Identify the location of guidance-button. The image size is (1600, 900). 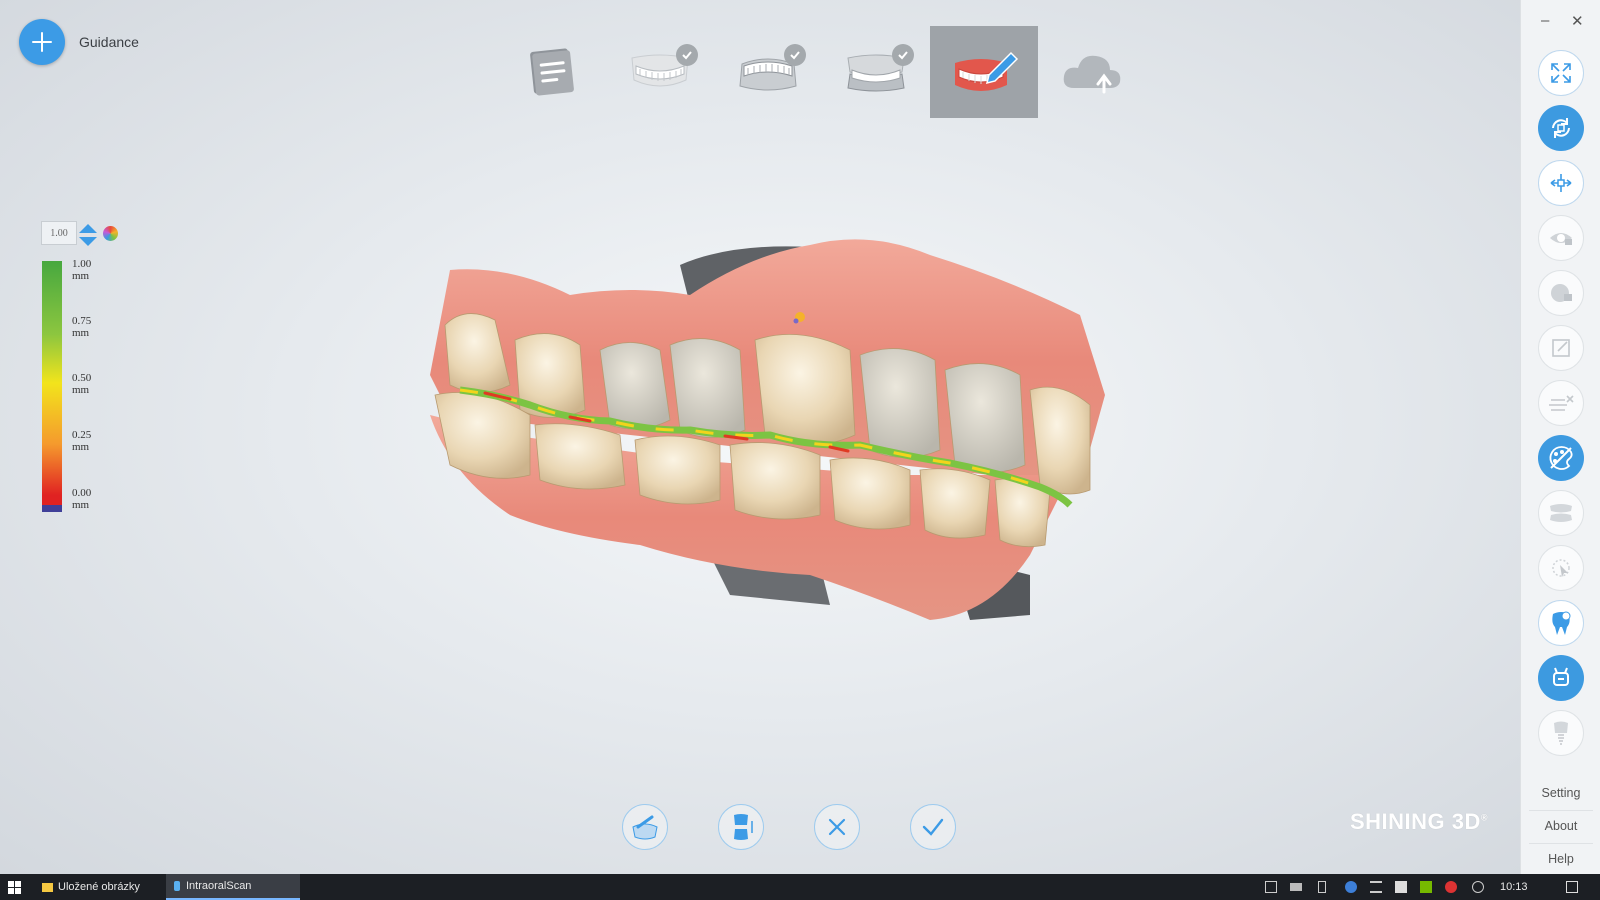
(42, 42).